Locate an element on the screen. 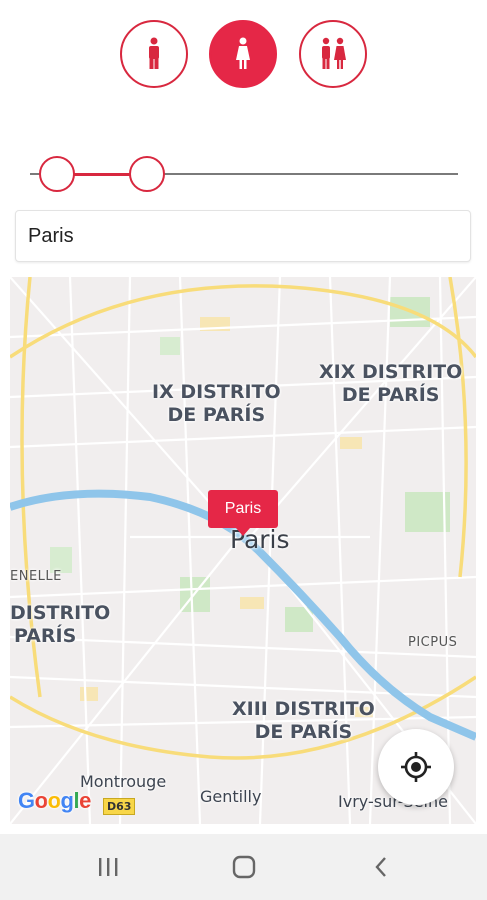 Image resolution: width=487 pixels, height=900 pixels. map-marker-label: Paris is located at coordinates (243, 508).